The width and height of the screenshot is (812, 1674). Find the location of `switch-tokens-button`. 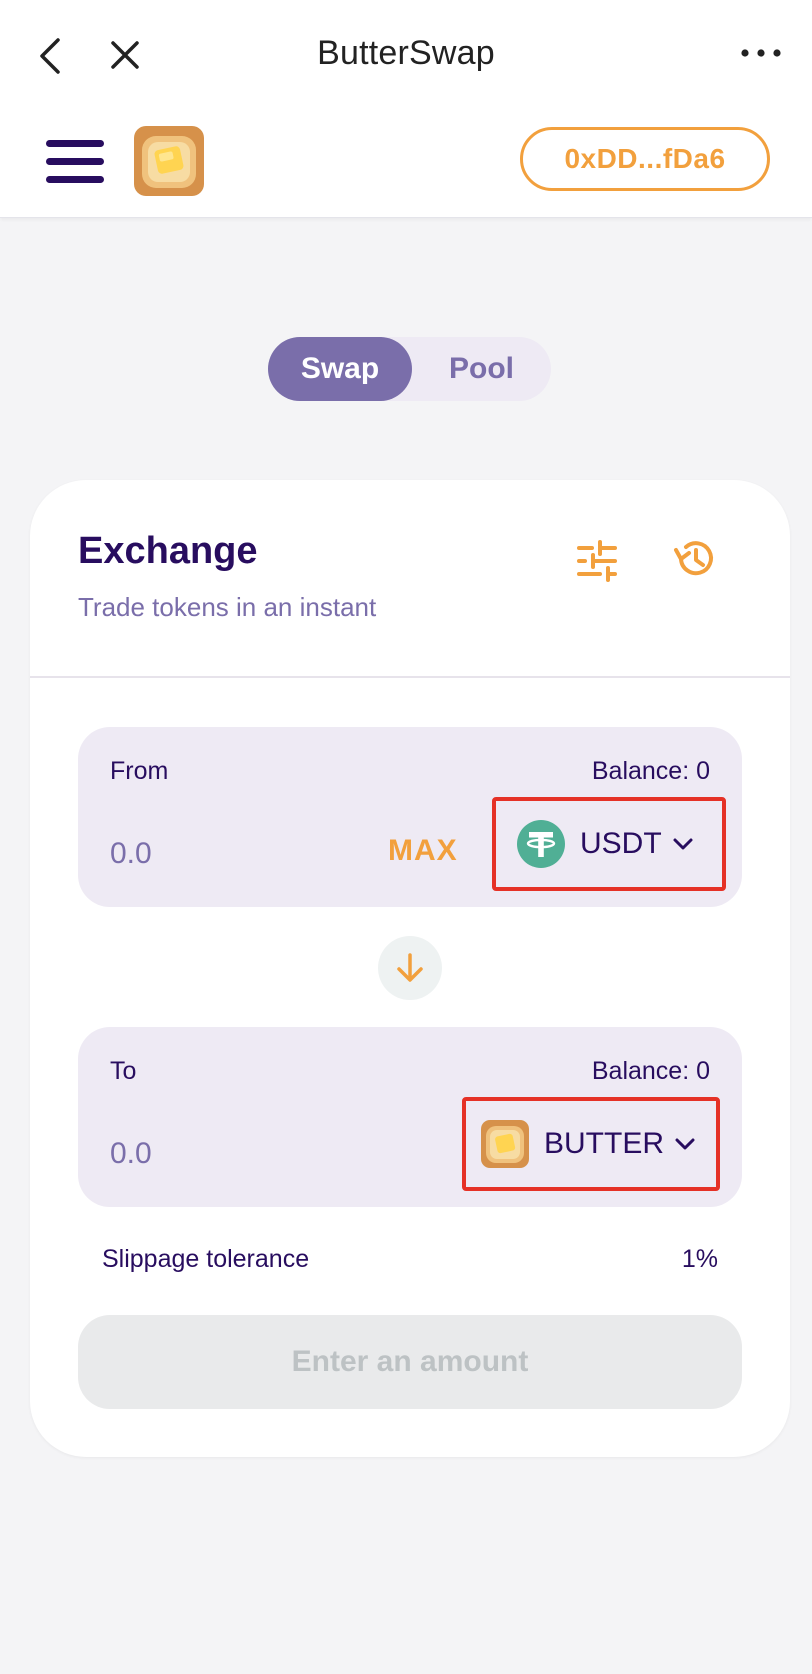

switch-tokens-button is located at coordinates (410, 968).